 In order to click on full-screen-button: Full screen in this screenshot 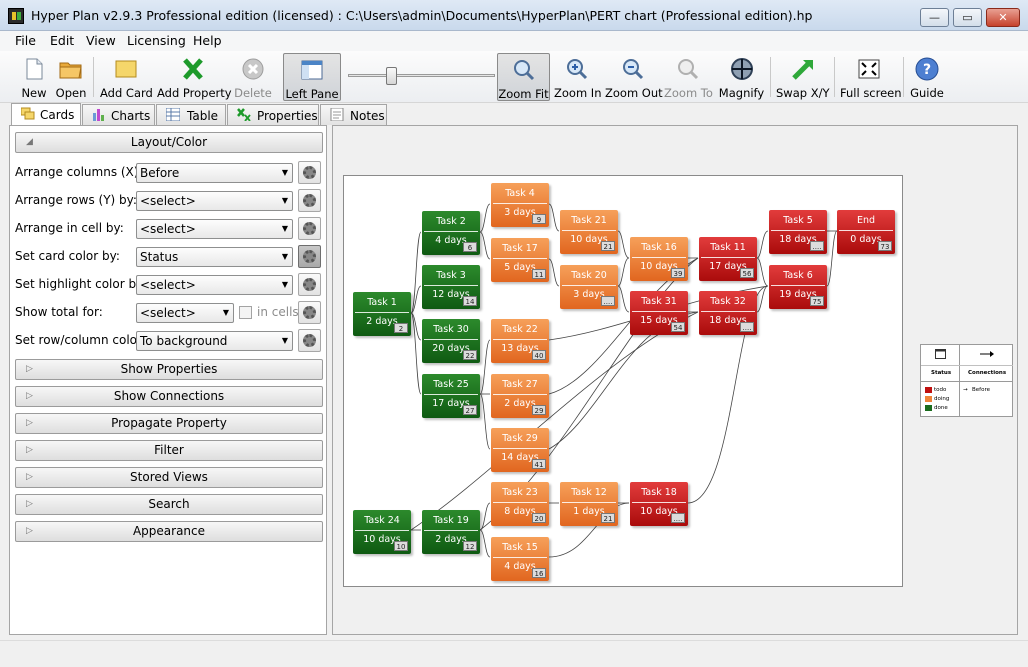, I will do `click(871, 77)`.